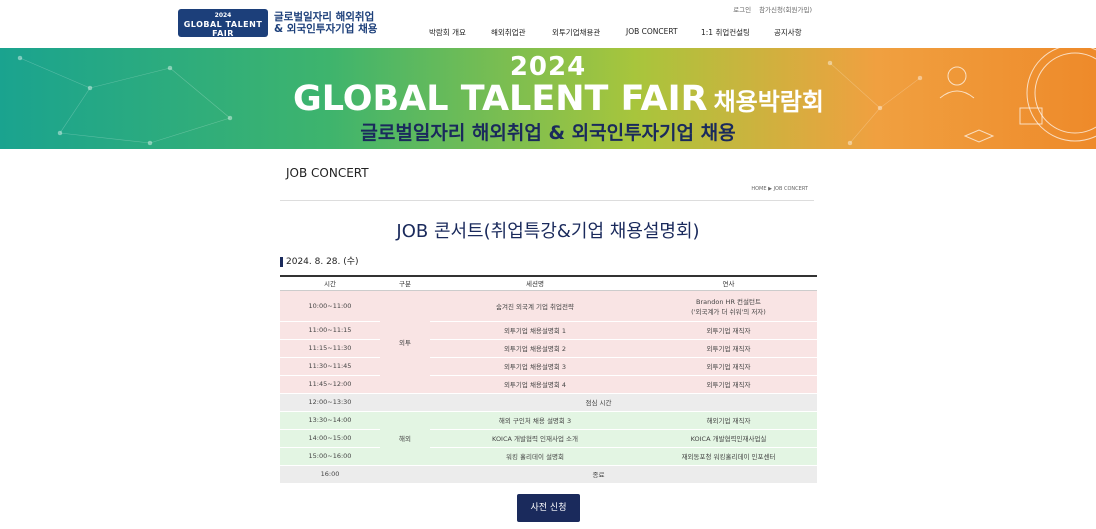 Image resolution: width=1096 pixels, height=529 pixels. Describe the element at coordinates (330, 456) in the screenshot. I see `cell-time: 15:00~16:00` at that location.